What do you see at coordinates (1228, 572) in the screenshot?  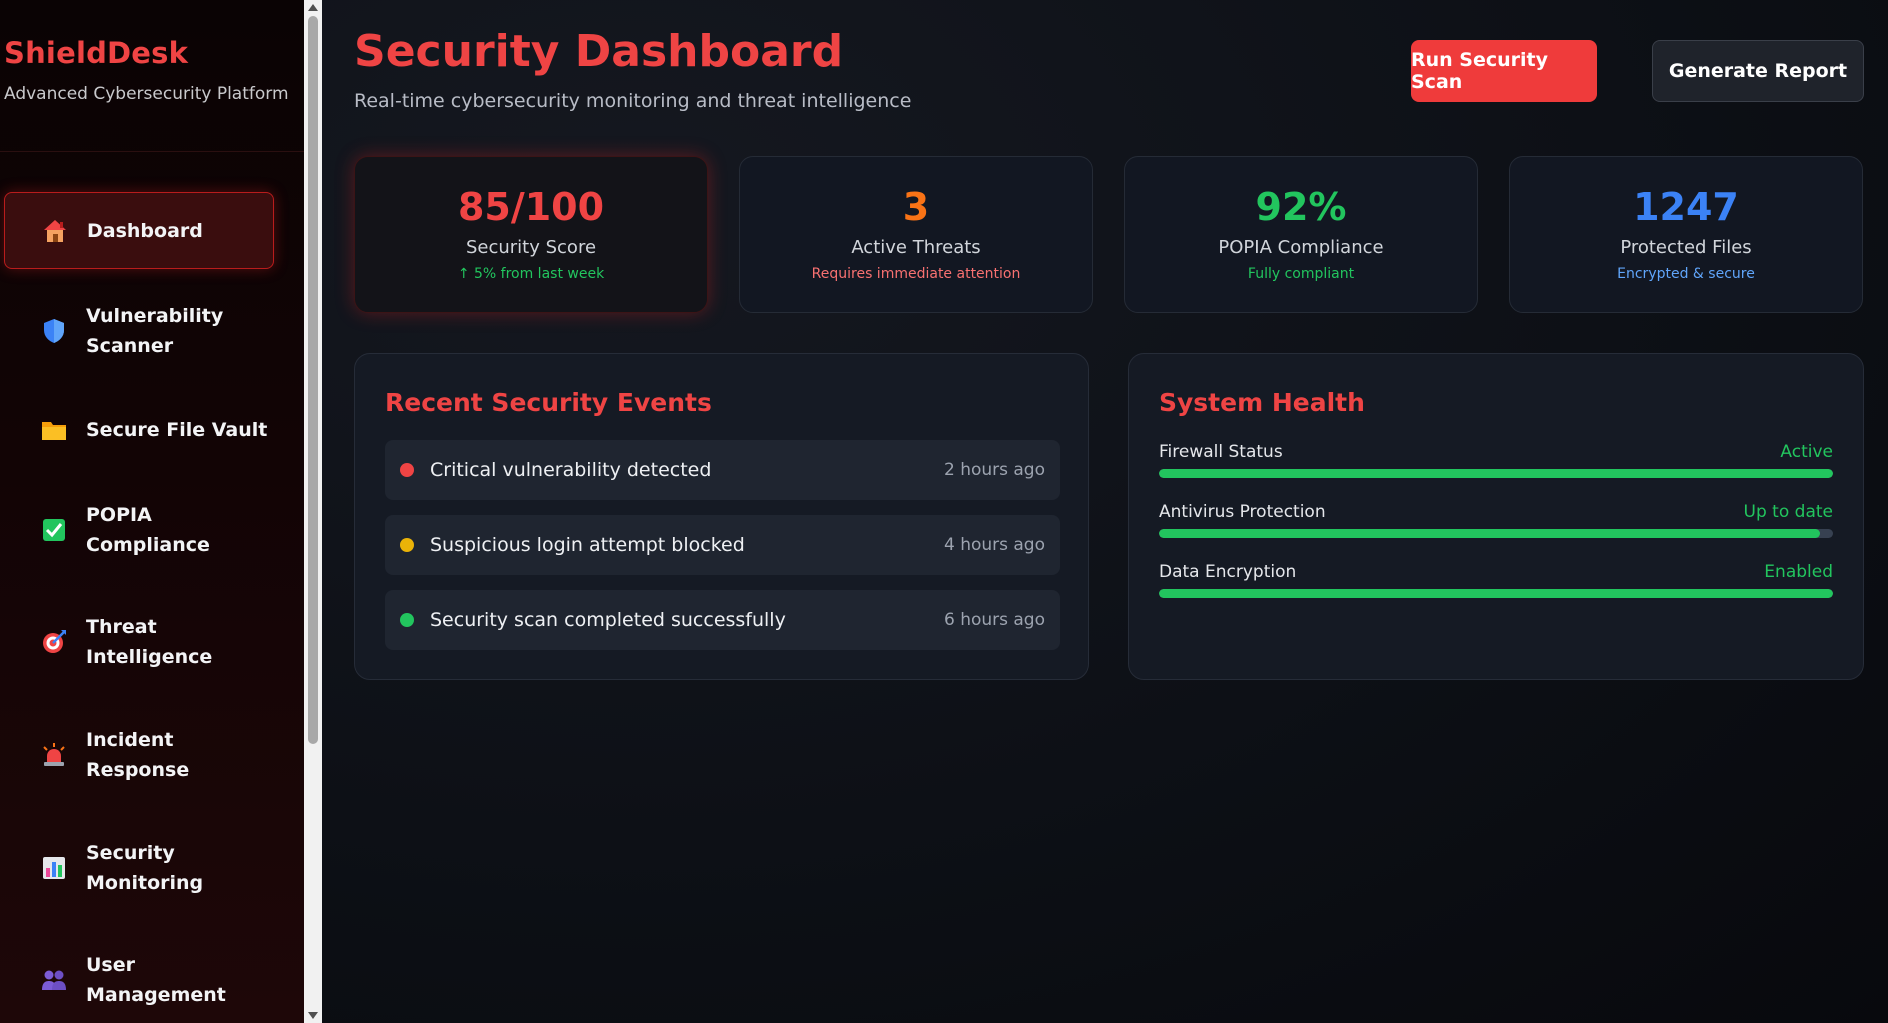 I see `health-name: Data Encryption` at bounding box center [1228, 572].